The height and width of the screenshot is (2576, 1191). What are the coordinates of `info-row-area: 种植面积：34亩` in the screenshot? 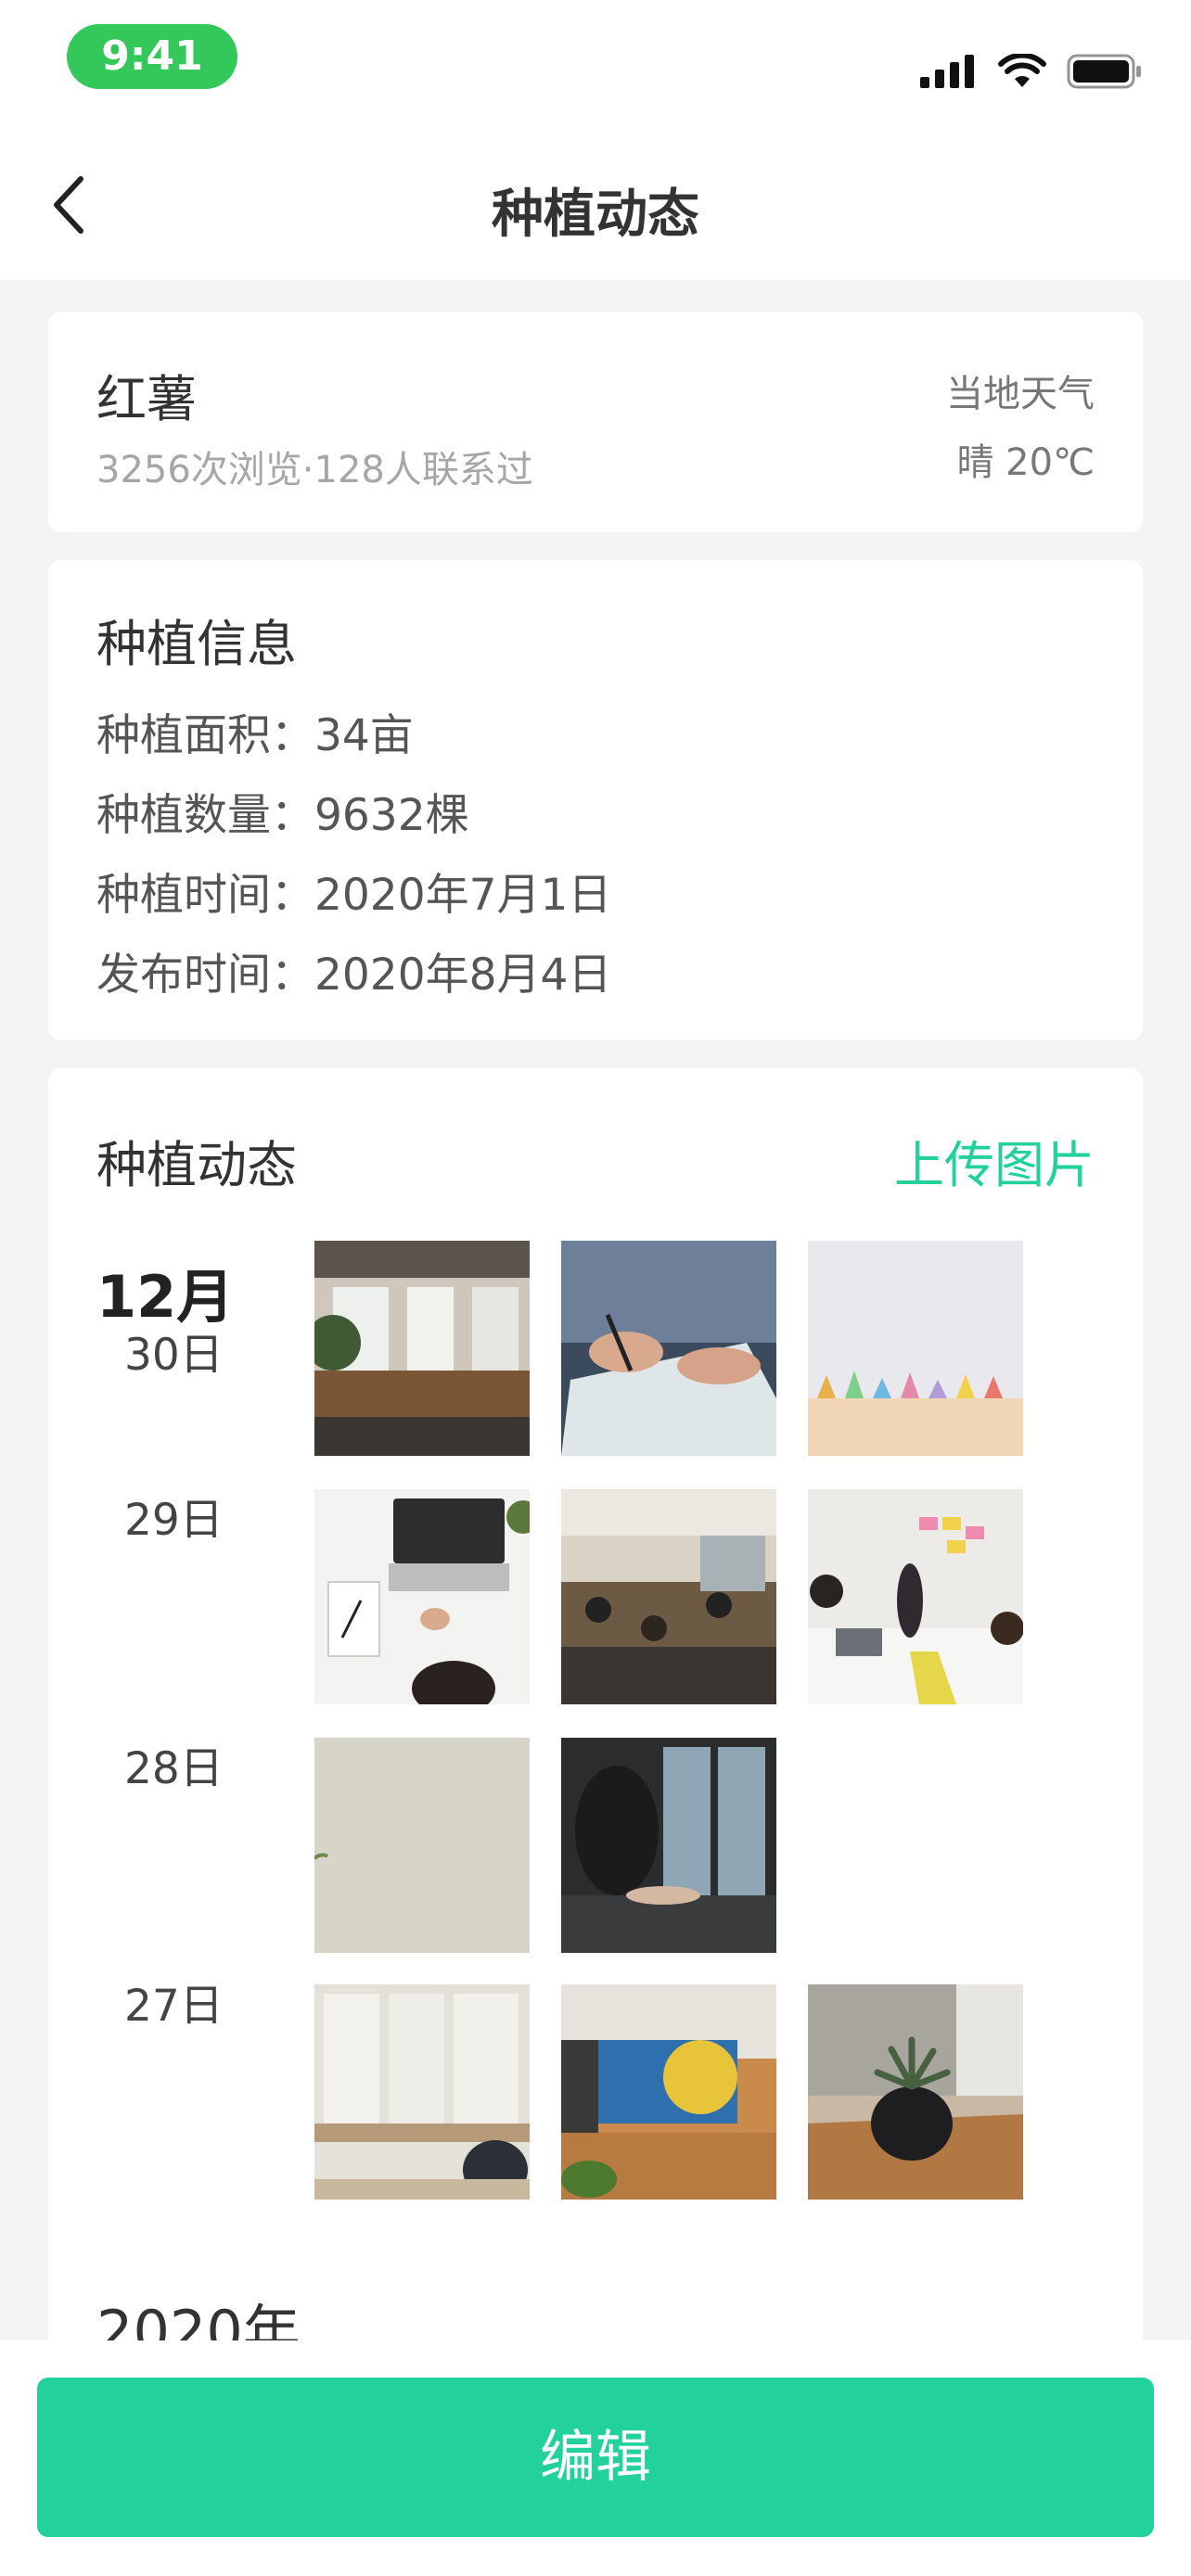 It's located at (255, 731).